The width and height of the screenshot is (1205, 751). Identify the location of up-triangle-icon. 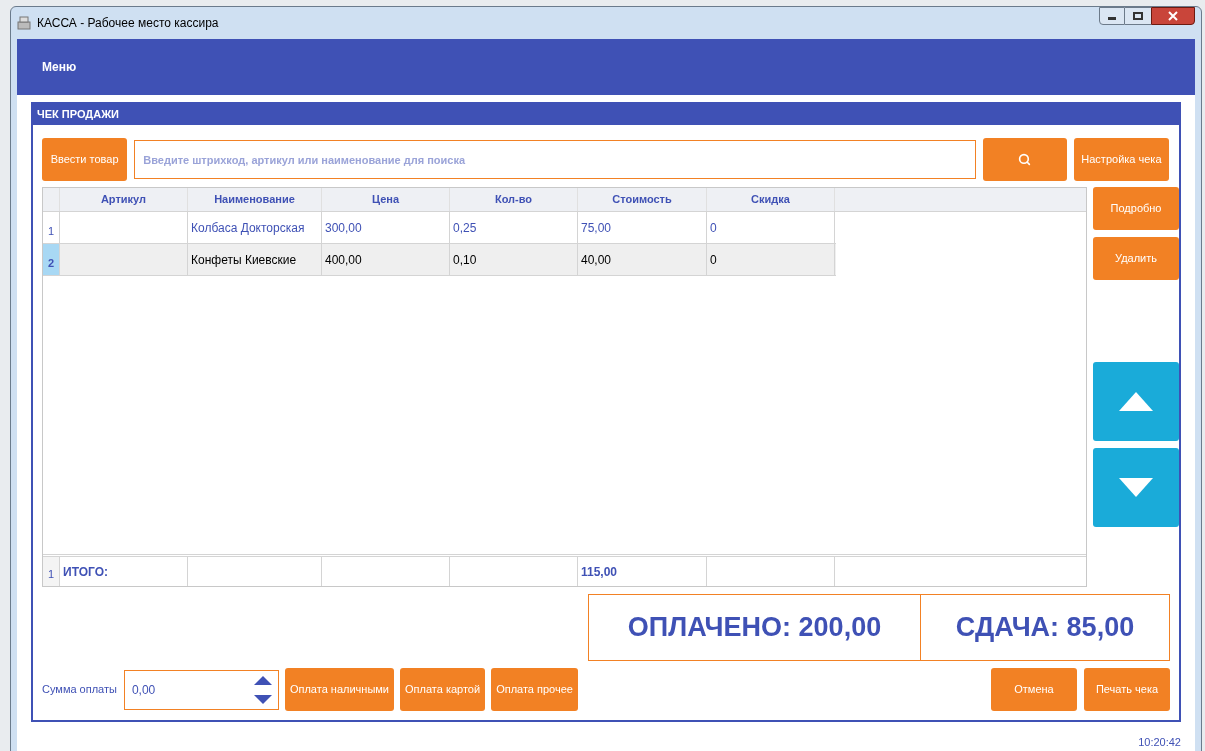
(1136, 401).